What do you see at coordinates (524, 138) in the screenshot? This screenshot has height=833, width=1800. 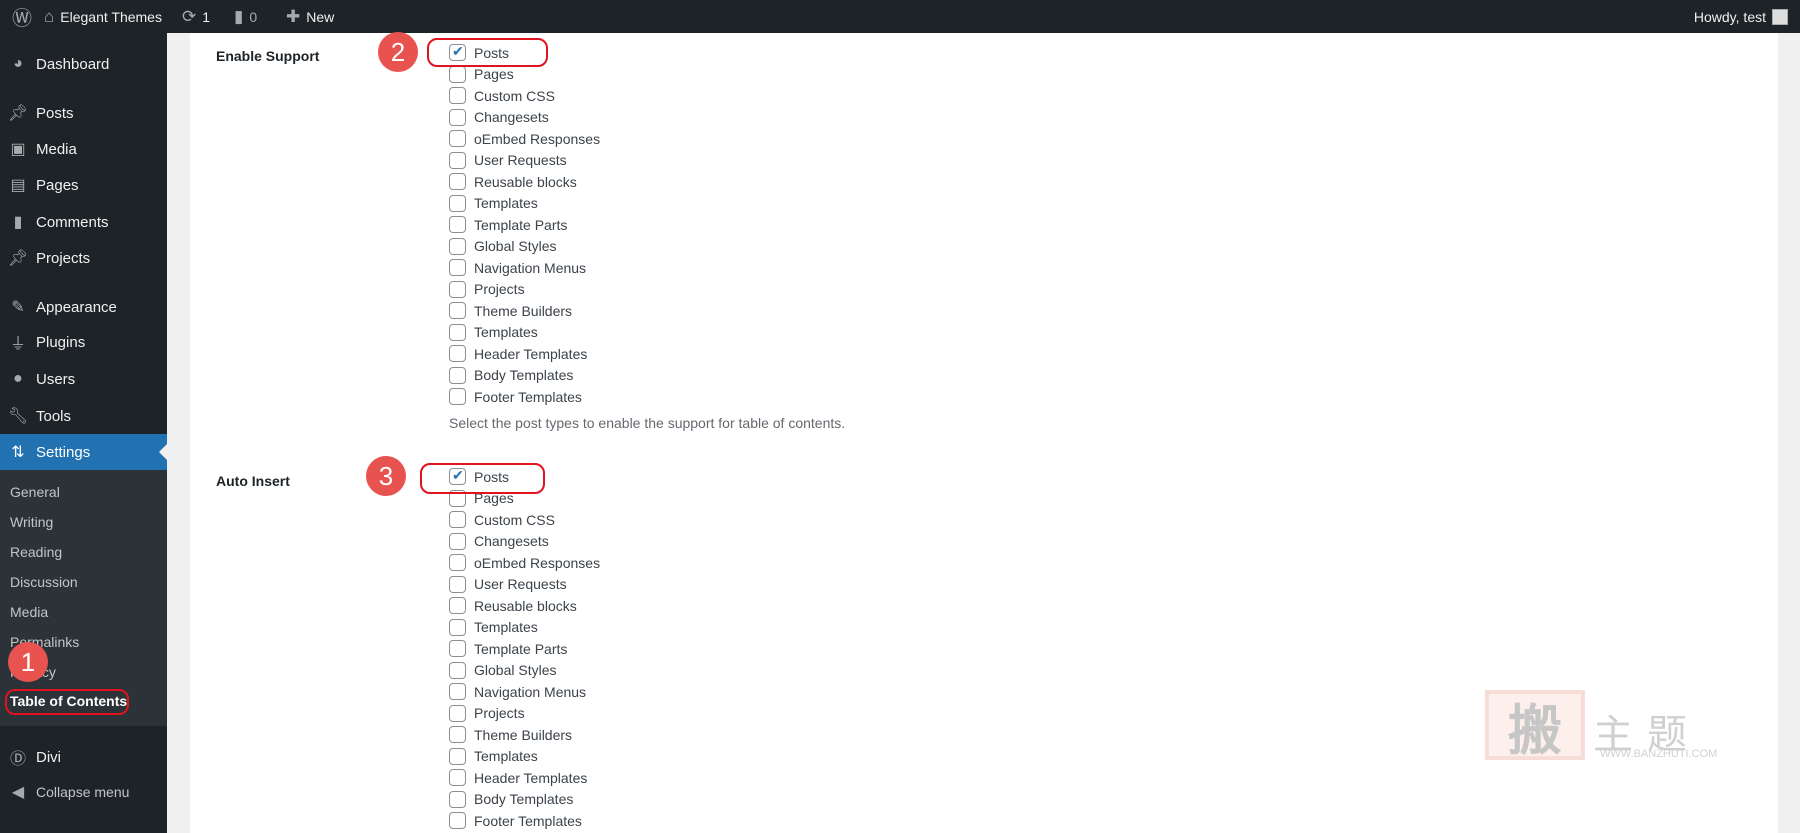 I see `checkbox-enable-support-oembed-responses: oEmbed Responses` at bounding box center [524, 138].